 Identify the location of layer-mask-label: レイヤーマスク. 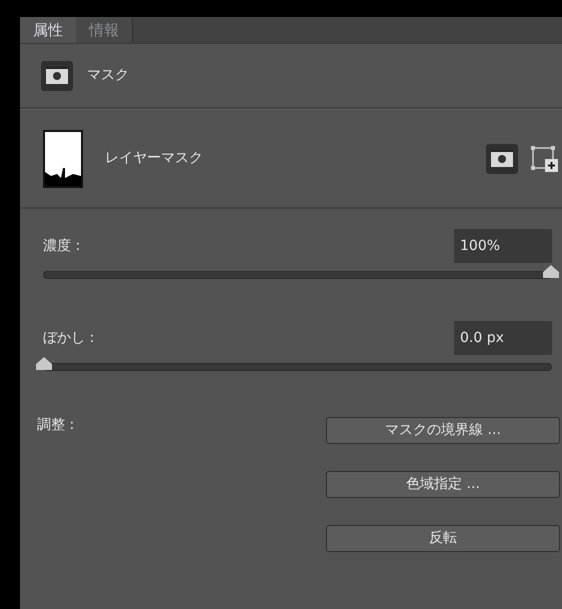
(154, 158).